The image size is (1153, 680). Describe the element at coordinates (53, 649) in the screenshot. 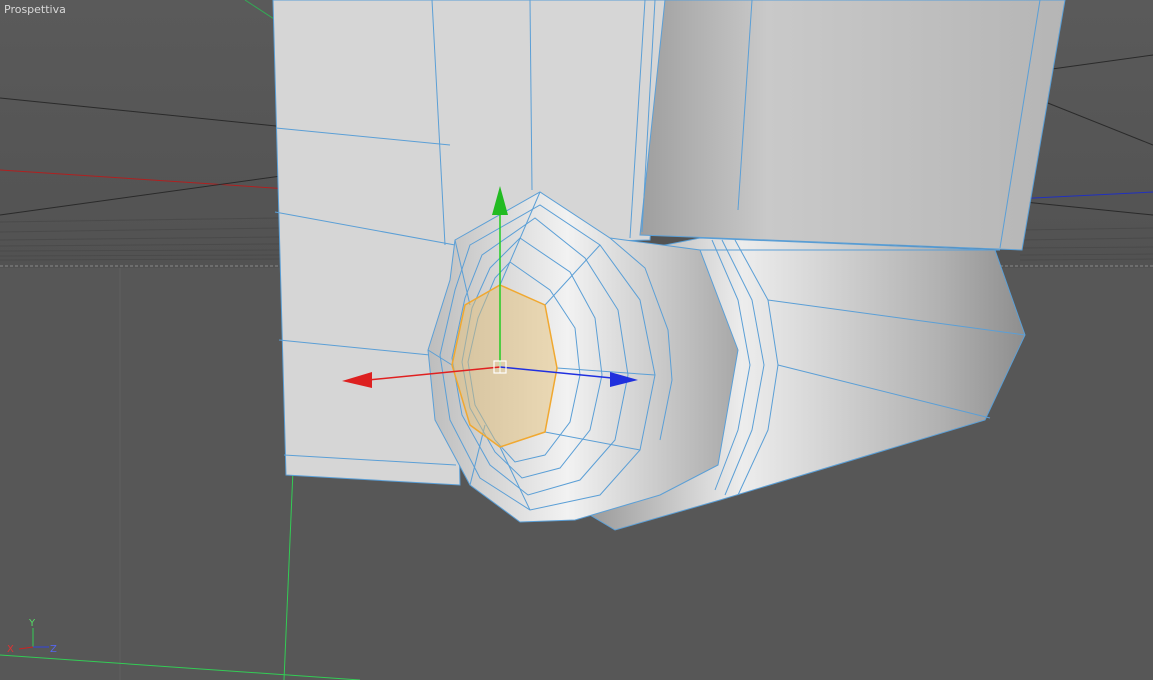

I see `axis-label-z: Z` at that location.